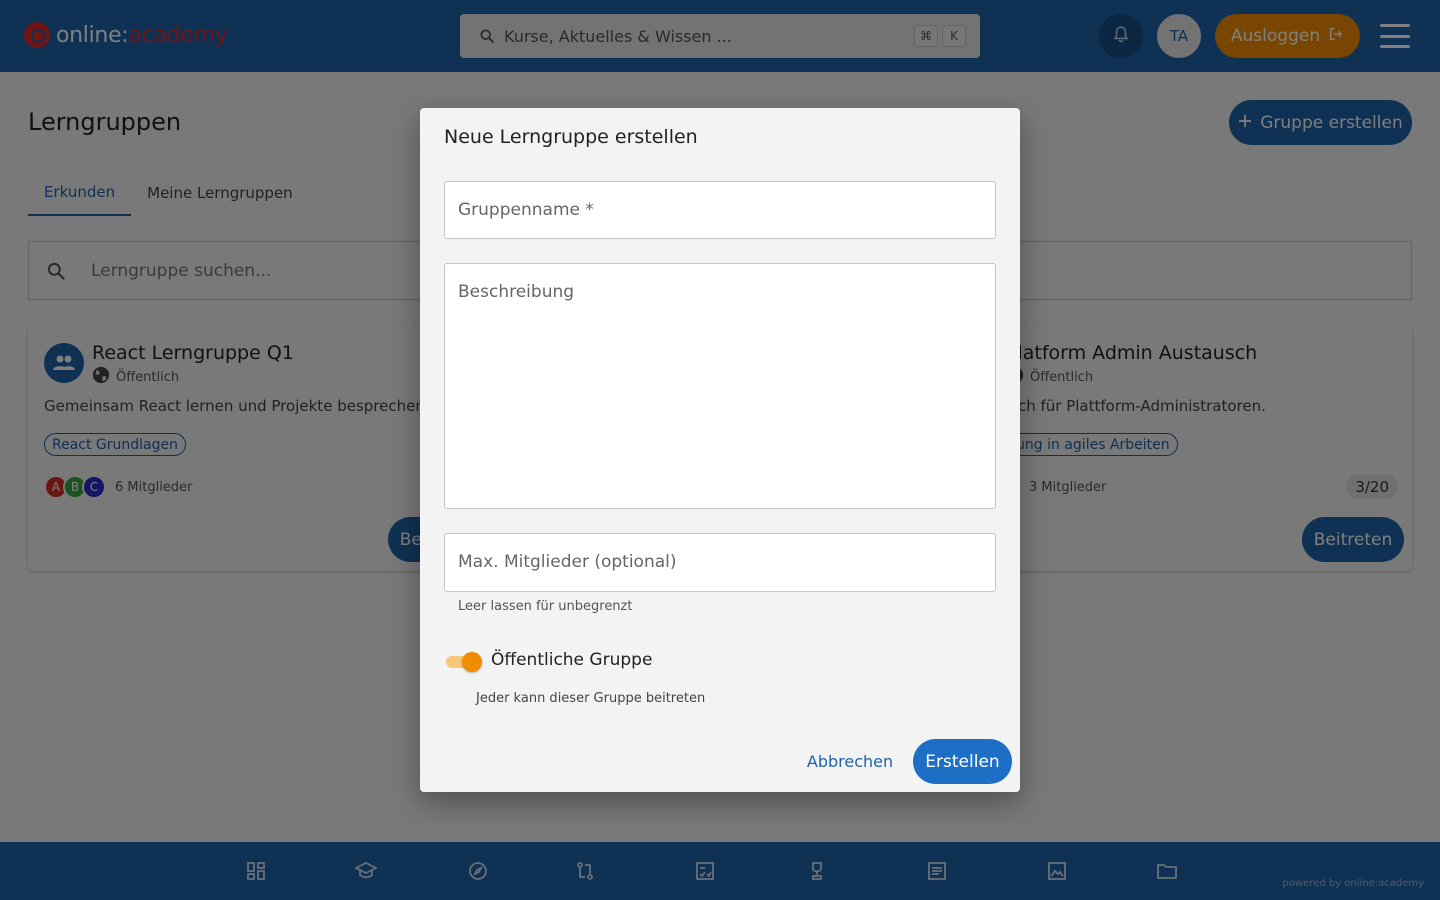 Image resolution: width=1440 pixels, height=900 pixels. What do you see at coordinates (720, 562) in the screenshot?
I see `max-members-field: Max. Mitglieder (optional)` at bounding box center [720, 562].